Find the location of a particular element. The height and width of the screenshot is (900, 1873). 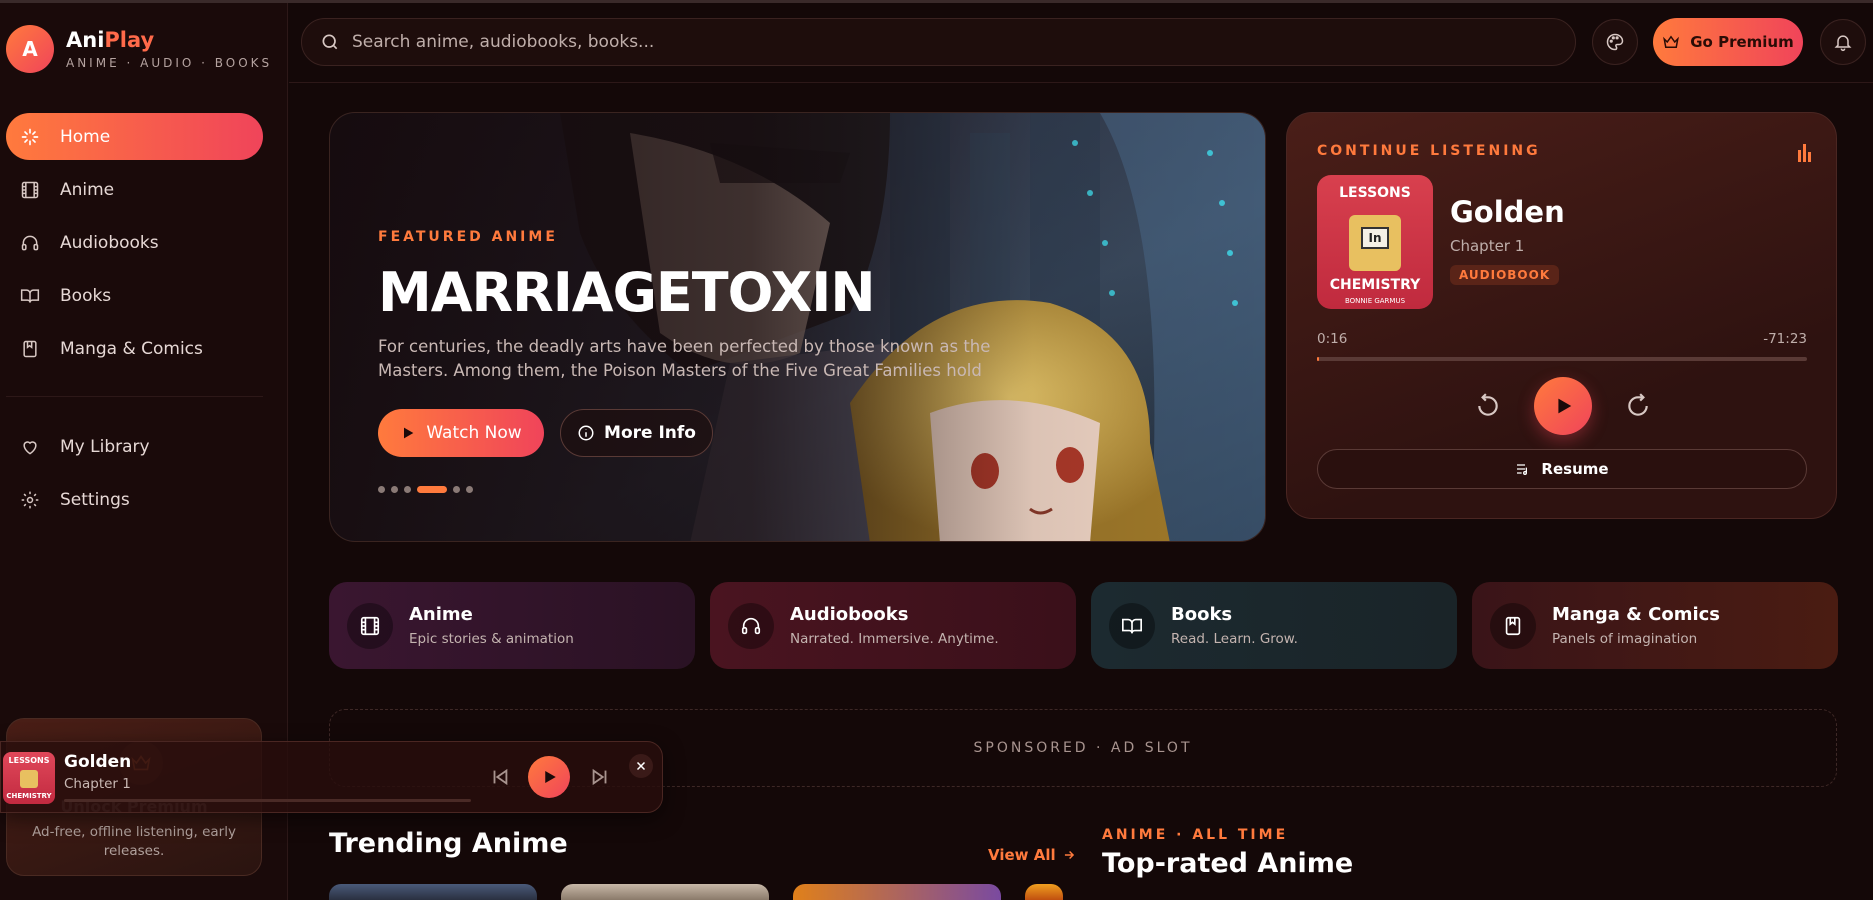

close-button is located at coordinates (641, 766).